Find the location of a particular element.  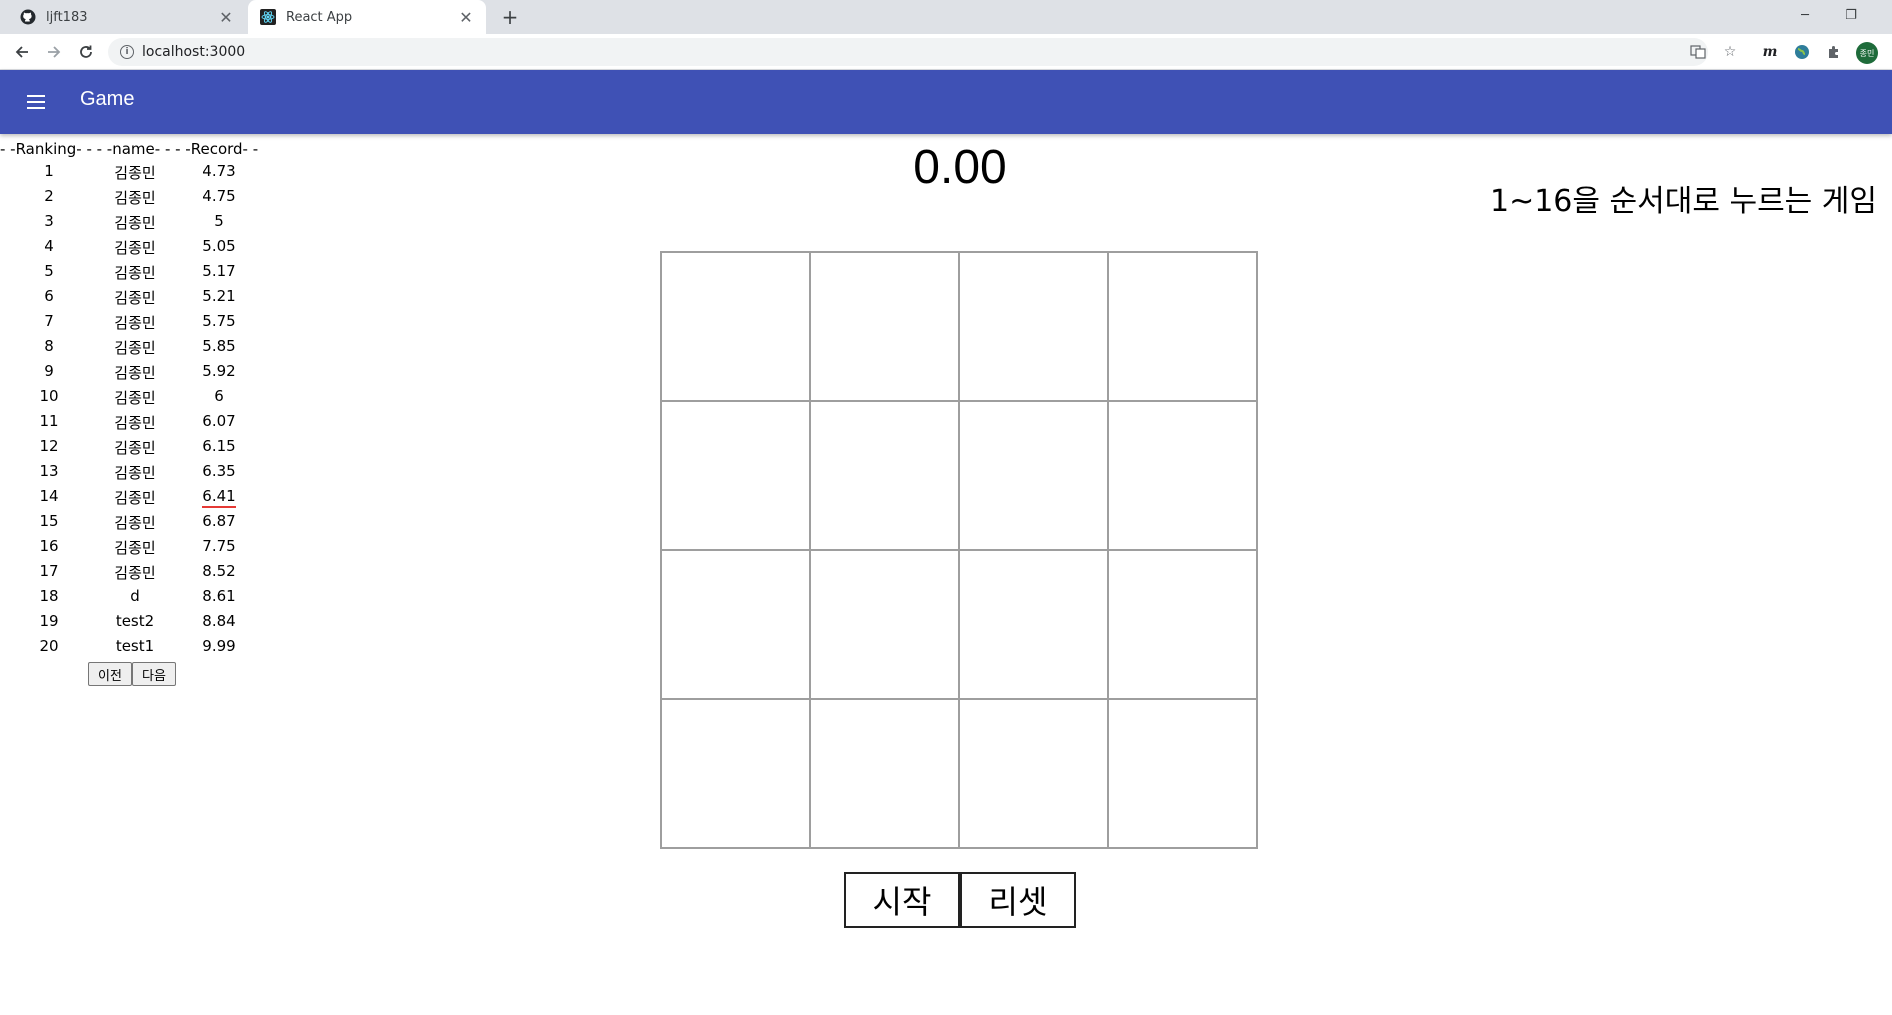

ranking-row: 13 김종민 6.35 is located at coordinates (135, 472).